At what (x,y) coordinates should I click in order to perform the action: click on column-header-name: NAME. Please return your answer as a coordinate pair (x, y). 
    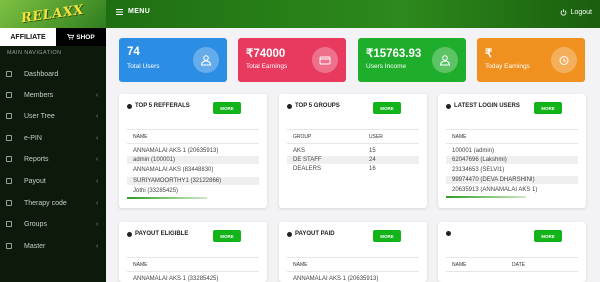
    Looking at the image, I should click on (140, 136).